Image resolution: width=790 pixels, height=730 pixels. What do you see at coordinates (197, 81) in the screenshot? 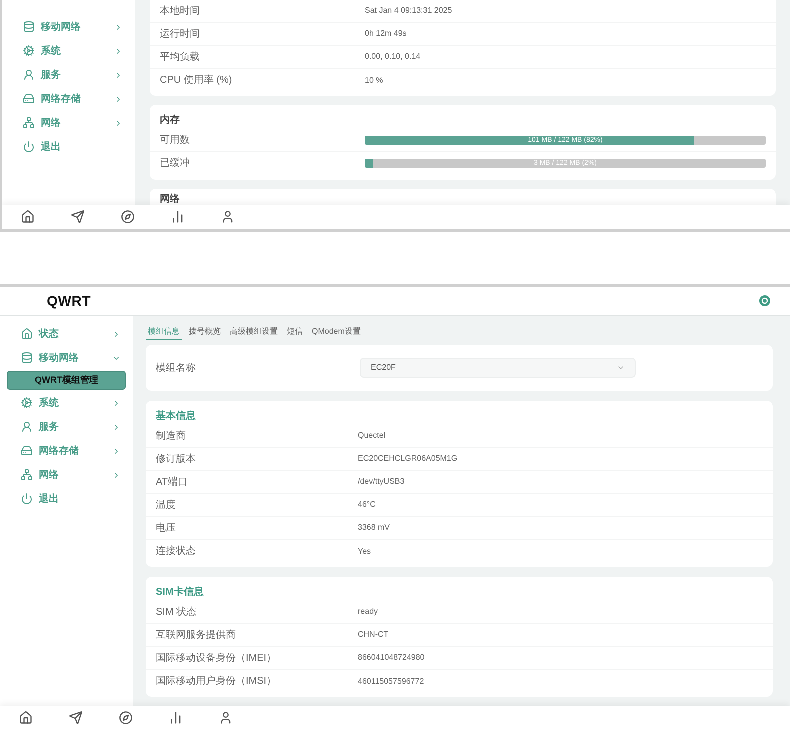
I see `row-label: CPU 使用率 (%)` at bounding box center [197, 81].